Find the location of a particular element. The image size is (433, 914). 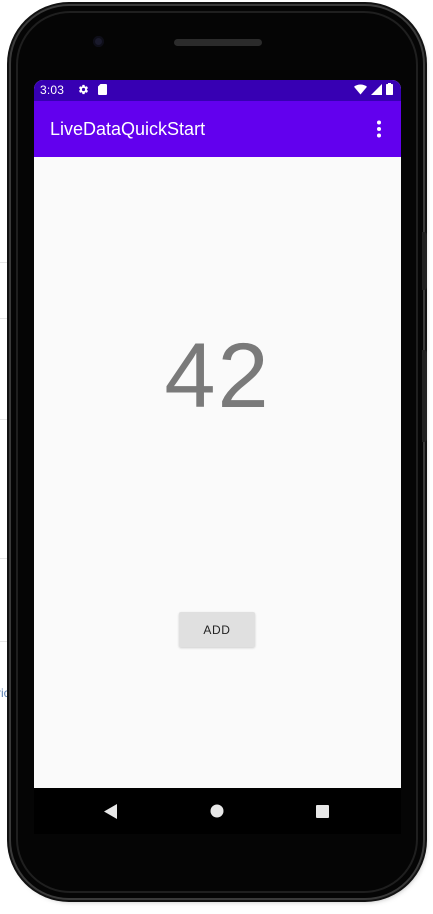

counter-value: 42 is located at coordinates (217, 376).